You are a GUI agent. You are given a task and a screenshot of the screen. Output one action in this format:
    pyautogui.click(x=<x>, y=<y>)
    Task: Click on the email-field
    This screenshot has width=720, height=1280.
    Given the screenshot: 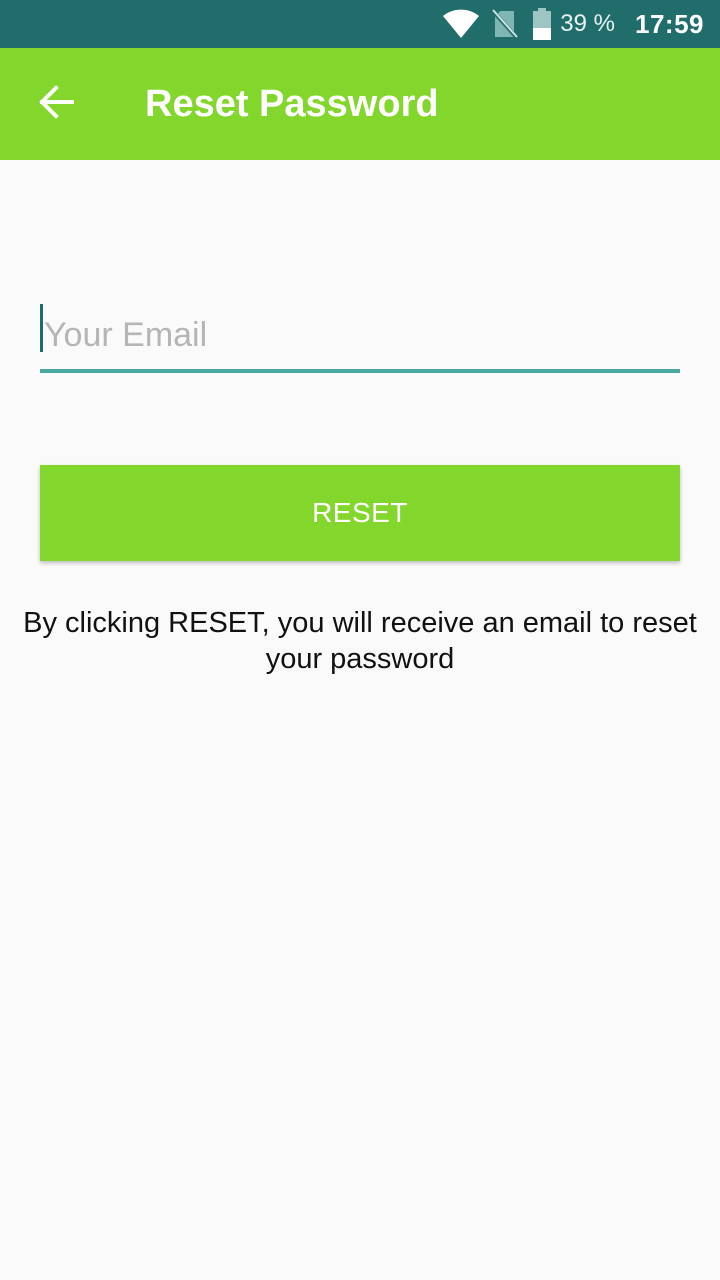 What is the action you would take?
    pyautogui.click(x=360, y=335)
    